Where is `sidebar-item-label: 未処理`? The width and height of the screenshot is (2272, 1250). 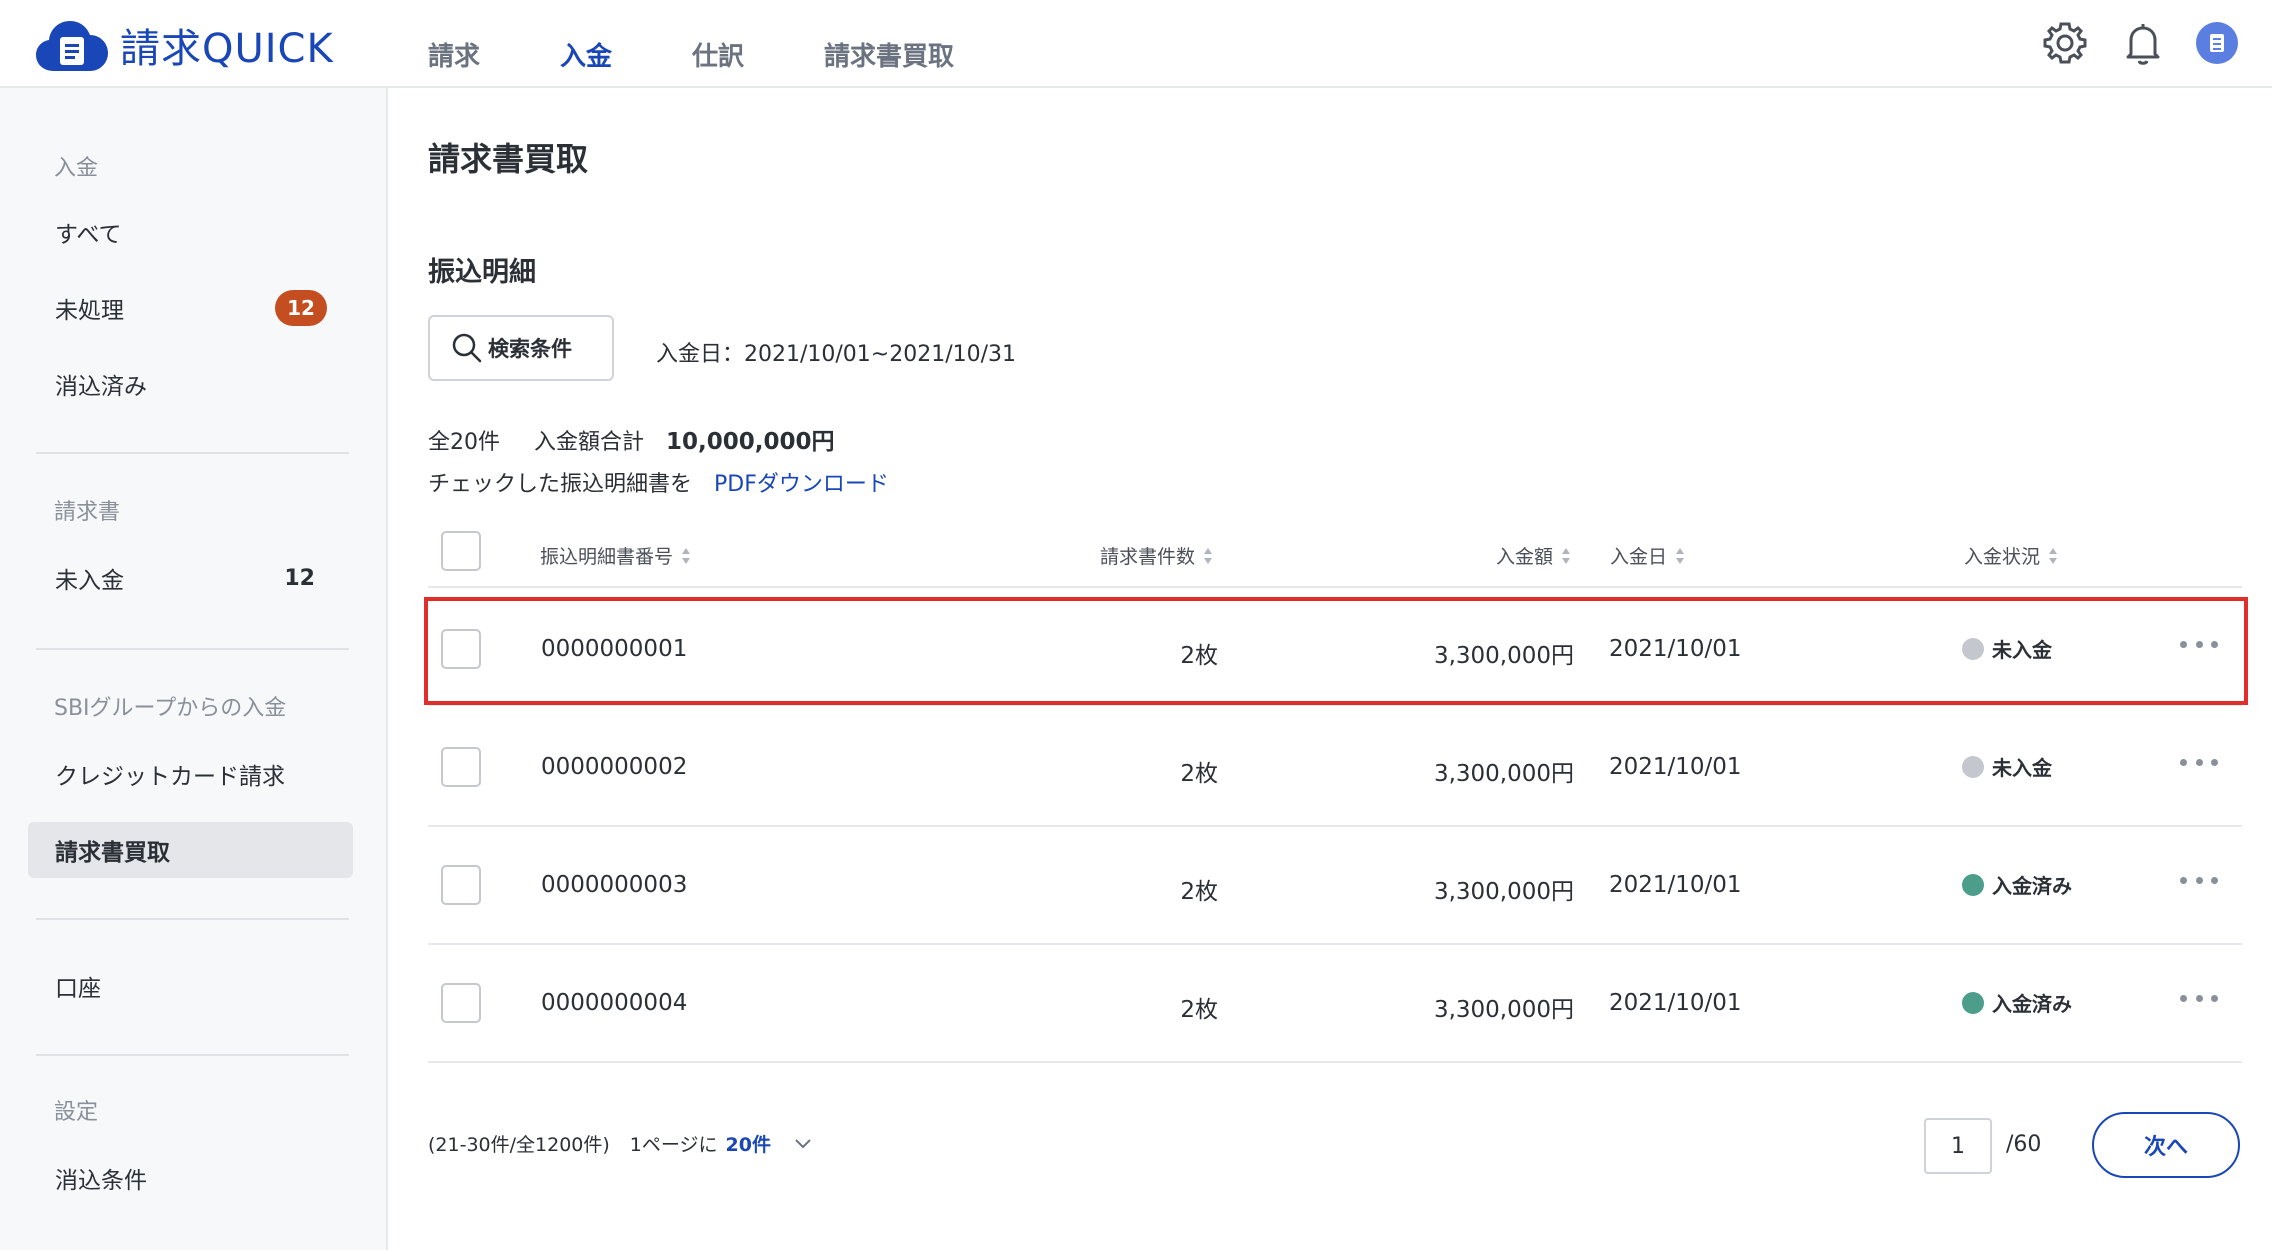 sidebar-item-label: 未処理 is located at coordinates (89, 311).